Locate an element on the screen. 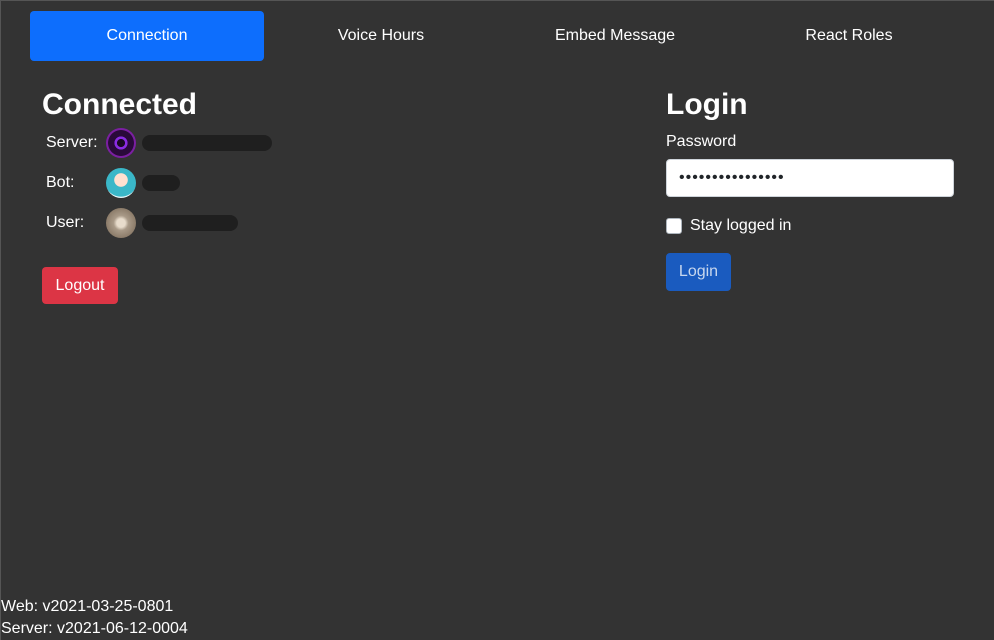 This screenshot has width=994, height=640. stay-logged-in-row: Stay logged in is located at coordinates (810, 226).